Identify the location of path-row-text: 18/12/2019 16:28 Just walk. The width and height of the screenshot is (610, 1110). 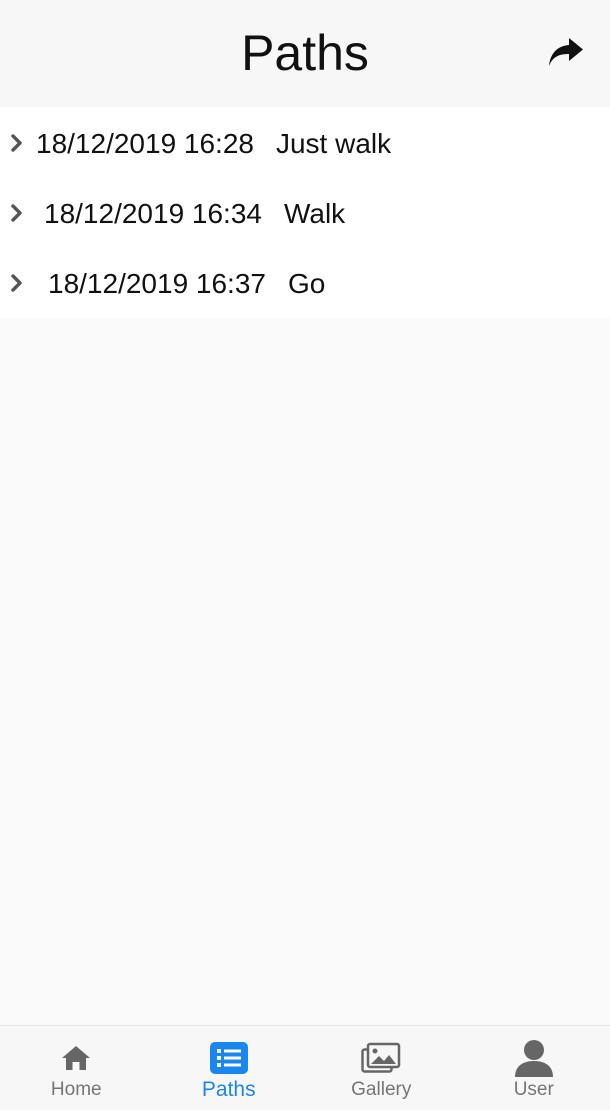
(213, 144).